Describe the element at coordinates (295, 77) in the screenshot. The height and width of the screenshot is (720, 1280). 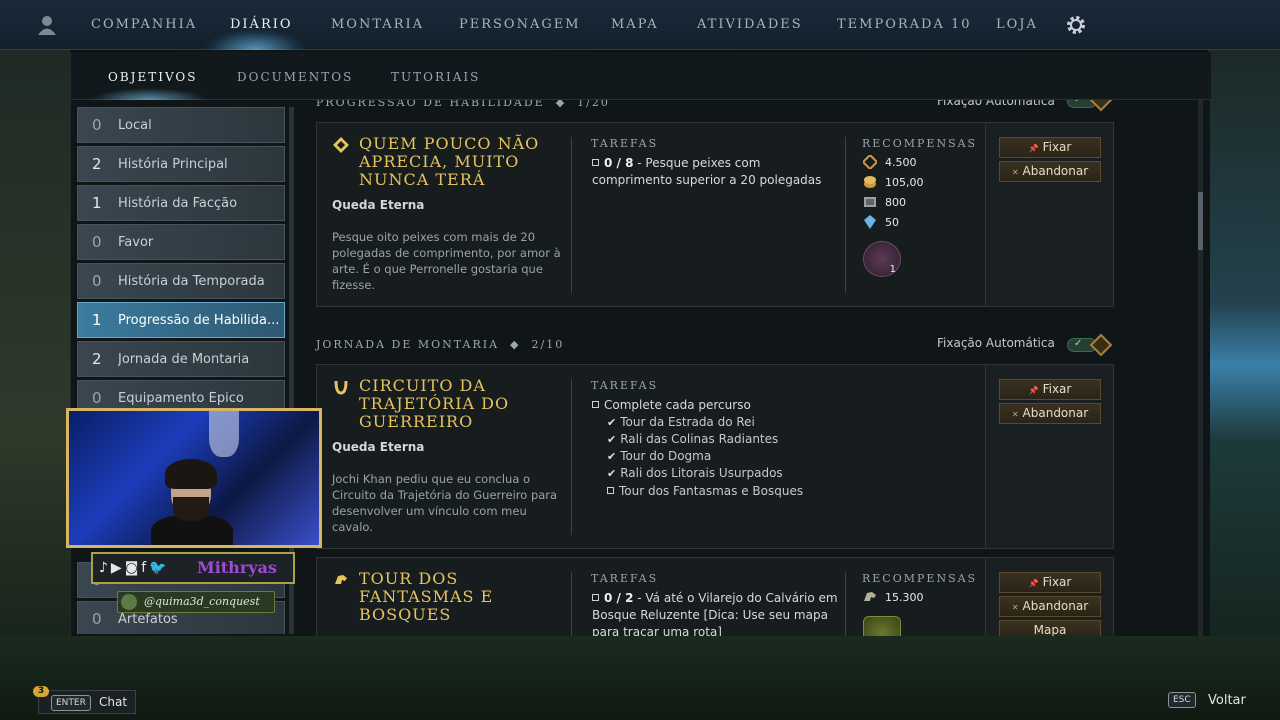
I see `tab-documentos: DOCUMENTOS` at that location.